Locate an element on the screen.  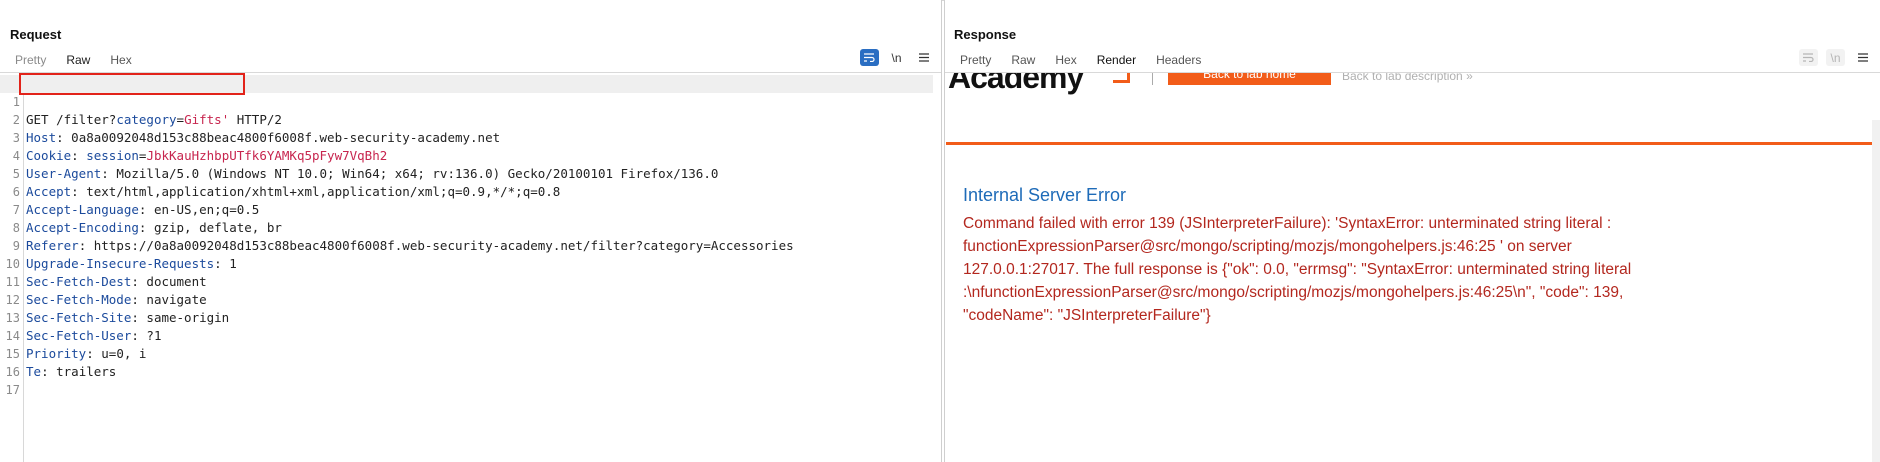
request-tab-hex: Hex is located at coordinates (120, 62).